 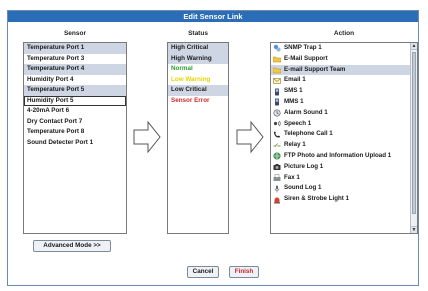 What do you see at coordinates (277, 167) in the screenshot?
I see `camera-icon` at bounding box center [277, 167].